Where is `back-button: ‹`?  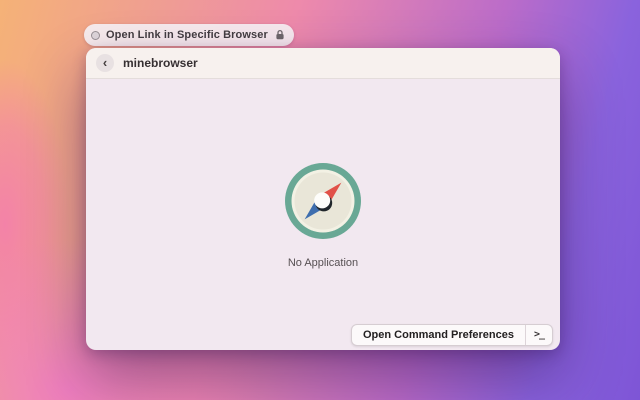
back-button: ‹ is located at coordinates (105, 63).